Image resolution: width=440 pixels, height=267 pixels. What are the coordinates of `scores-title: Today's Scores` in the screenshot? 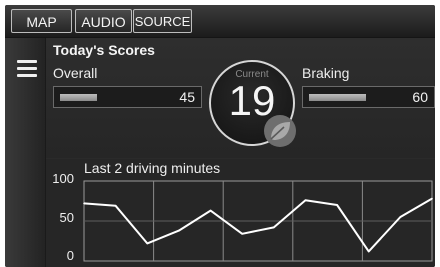 It's located at (104, 50).